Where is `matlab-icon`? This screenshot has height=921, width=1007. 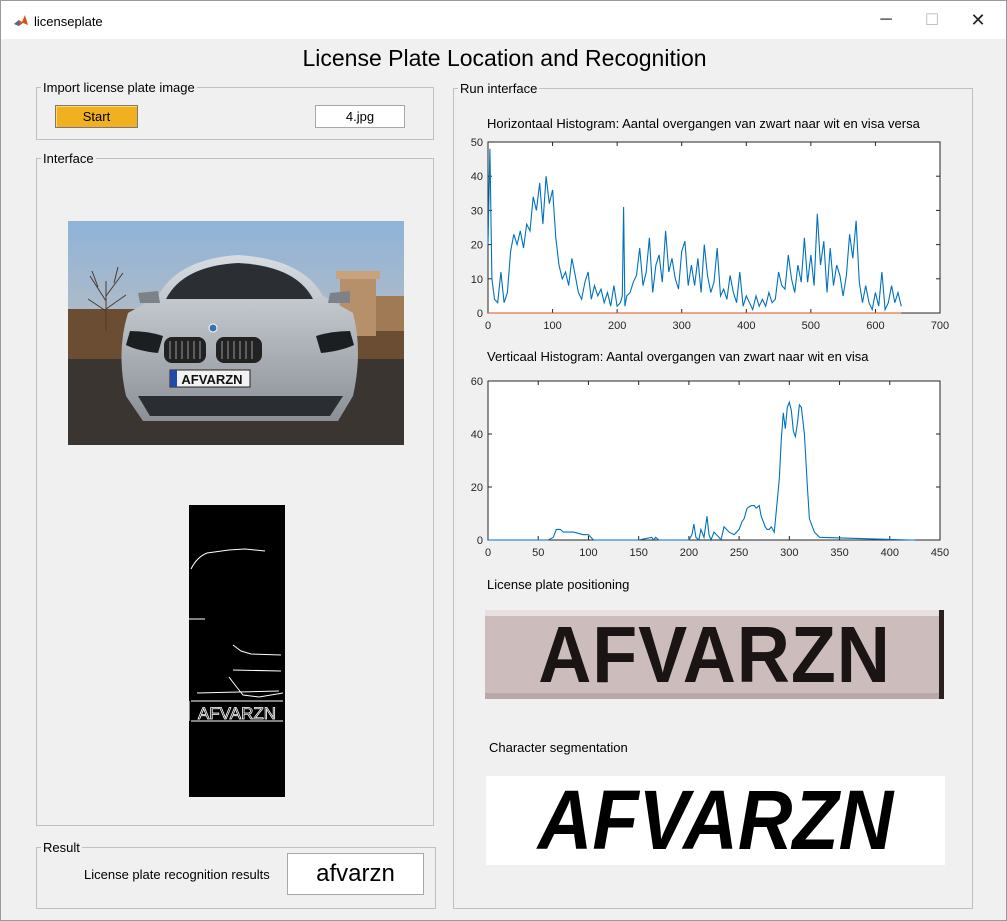 matlab-icon is located at coordinates (21, 21).